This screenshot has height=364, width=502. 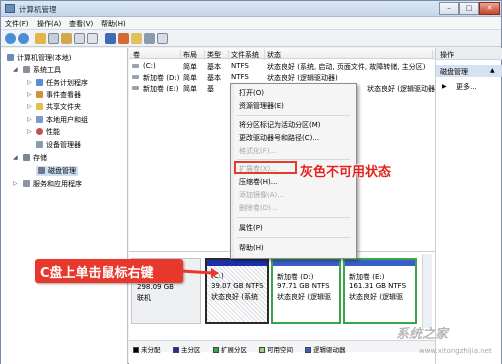 What do you see at coordinates (489, 8) in the screenshot?
I see `close-button: ✕` at bounding box center [489, 8].